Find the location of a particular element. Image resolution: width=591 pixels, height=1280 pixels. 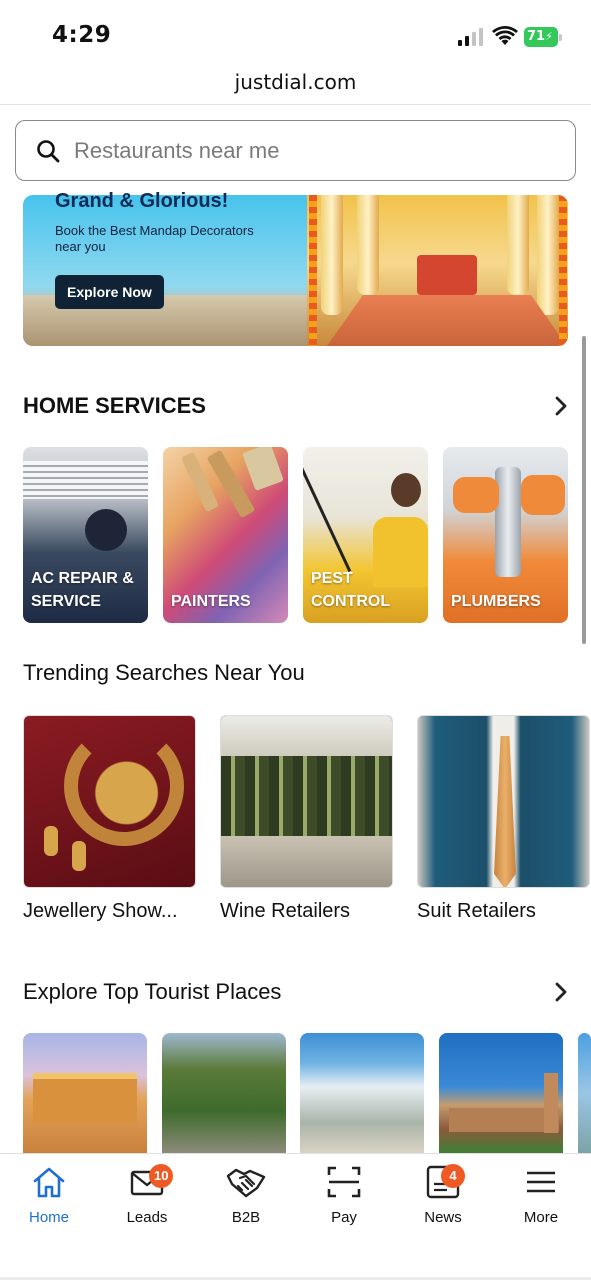

tourist-card-hills is located at coordinates (224, 1093).